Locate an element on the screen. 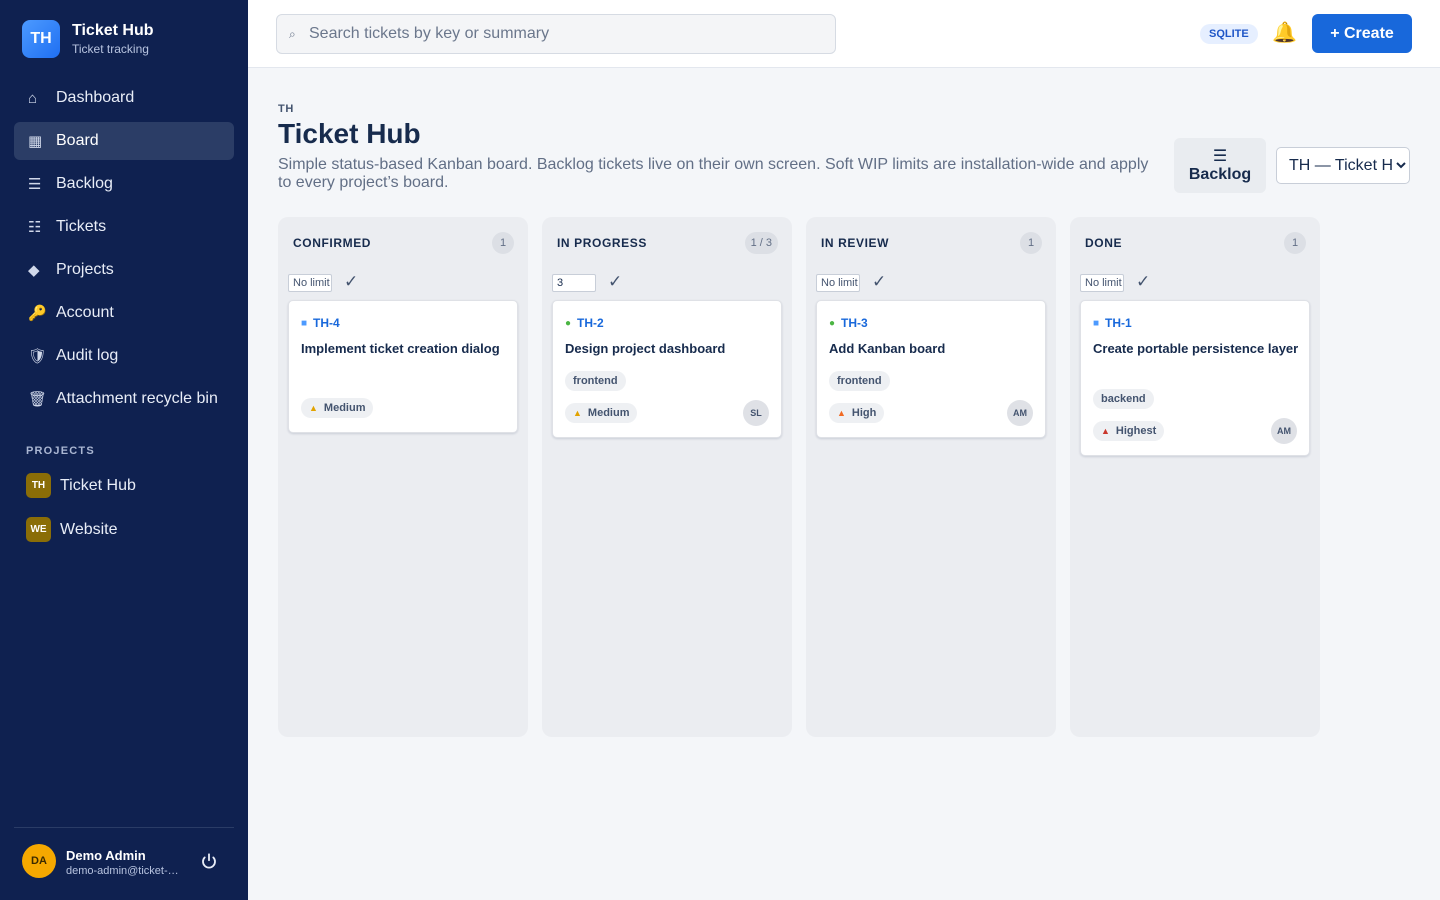  sidebar-item-audit-log: 🛡 Audit log is located at coordinates (124, 356).